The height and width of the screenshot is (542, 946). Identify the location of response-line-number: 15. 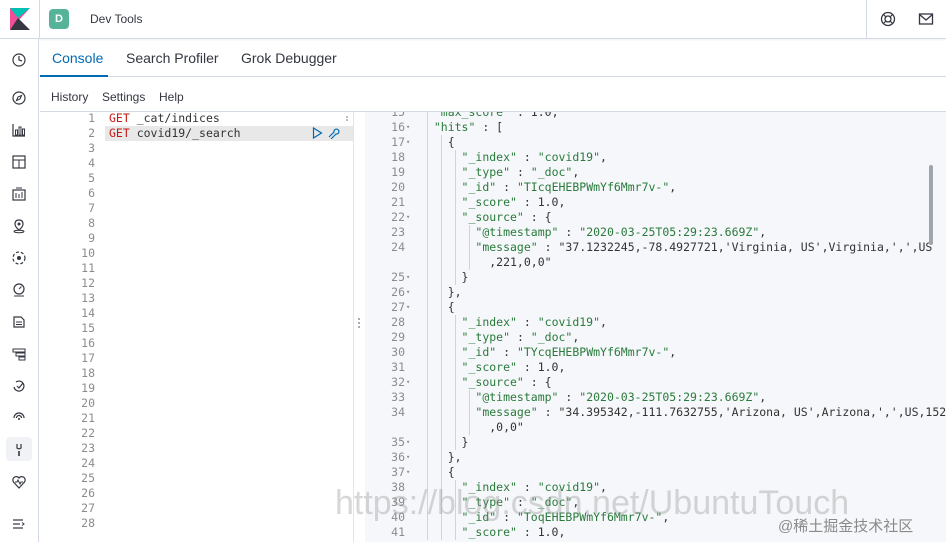
(398, 115).